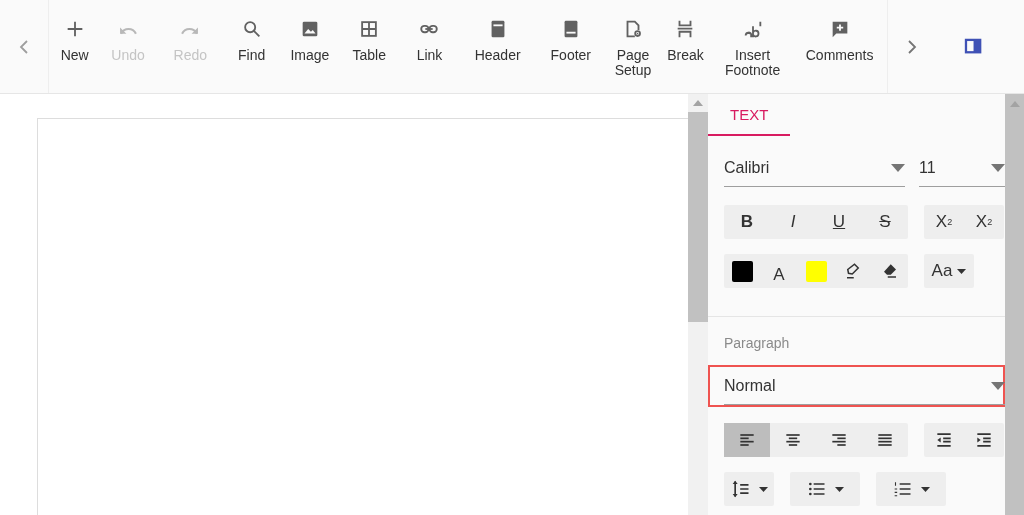 The height and width of the screenshot is (515, 1024). I want to click on toolbar-button: Find, so click(251, 46).